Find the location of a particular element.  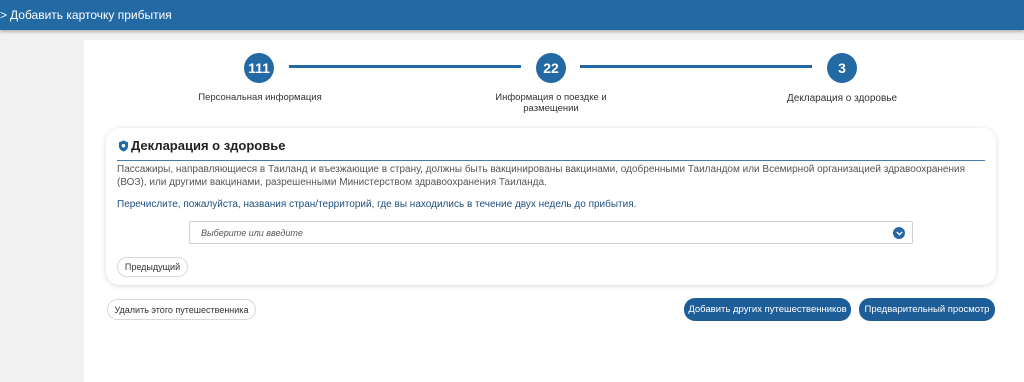

step-1-label: Персональная информация is located at coordinates (260, 97).